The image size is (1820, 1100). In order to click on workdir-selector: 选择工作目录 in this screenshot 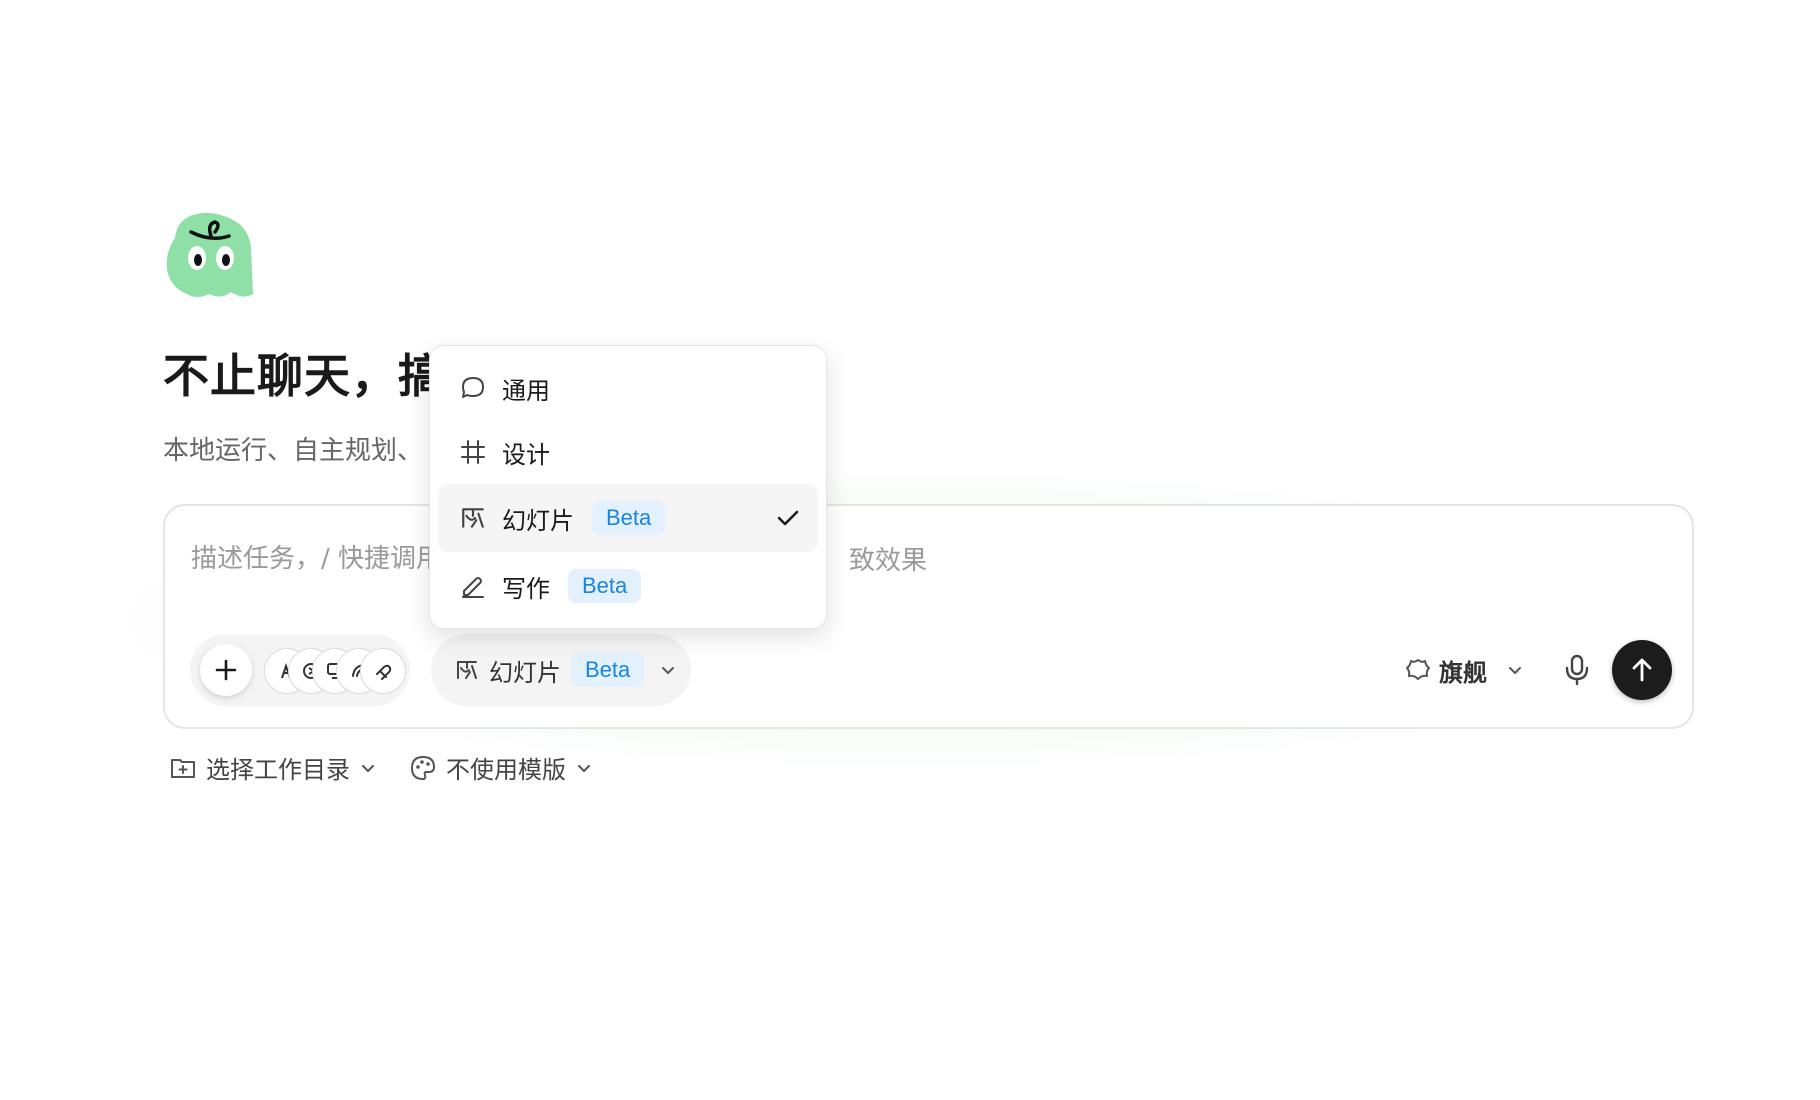, I will do `click(273, 767)`.